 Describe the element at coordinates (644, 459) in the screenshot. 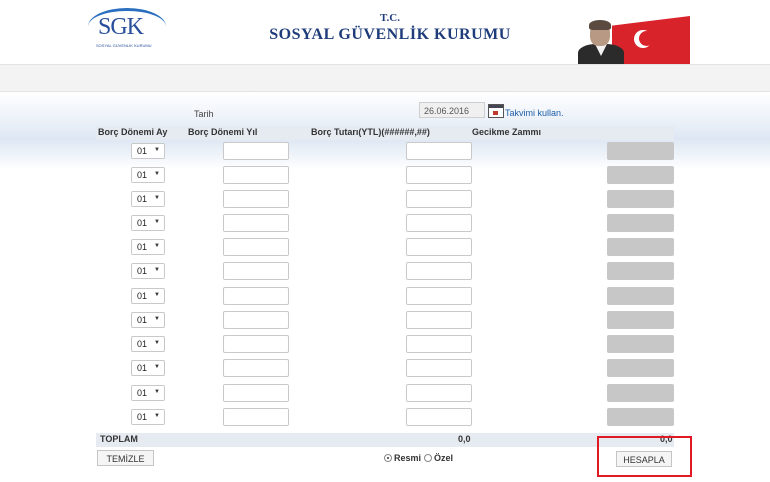

I see `calculate-button: HESAPLA` at that location.